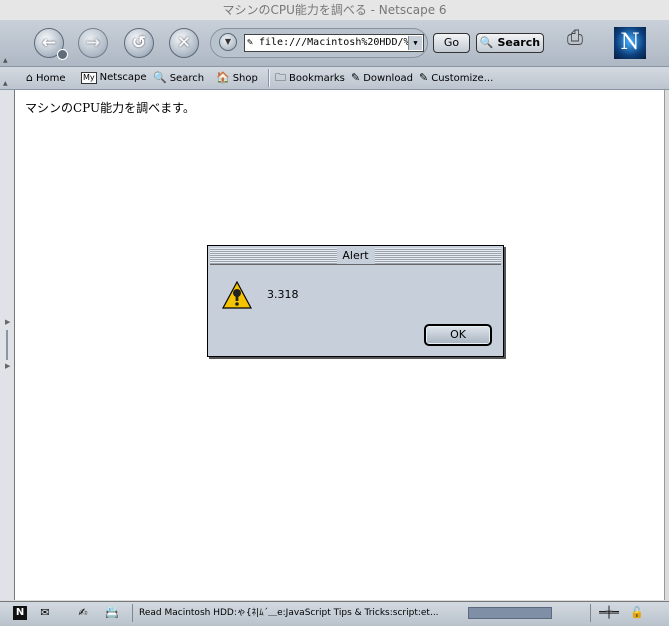  Describe the element at coordinates (310, 78) in the screenshot. I see `toolbar-bookmarks-menu: 🗀 Bookmarks` at that location.